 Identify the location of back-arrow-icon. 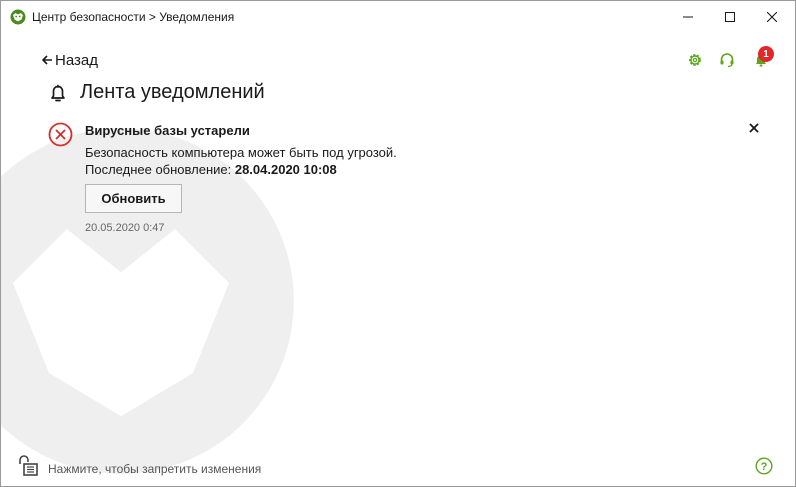
(46, 60).